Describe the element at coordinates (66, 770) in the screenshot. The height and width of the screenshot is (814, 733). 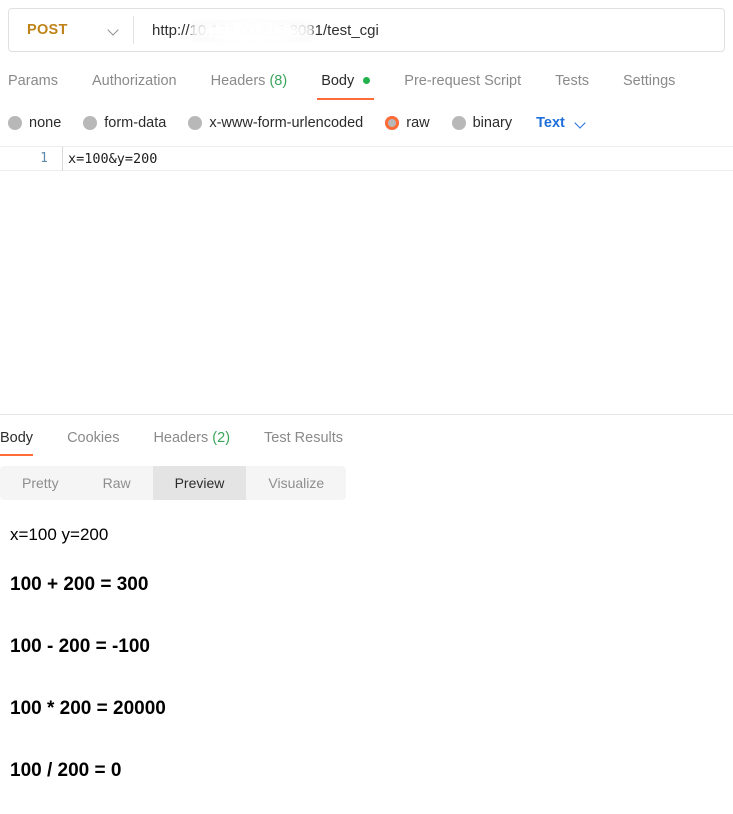
I see `preview-heading-division: 100 / 200 = 0` at that location.